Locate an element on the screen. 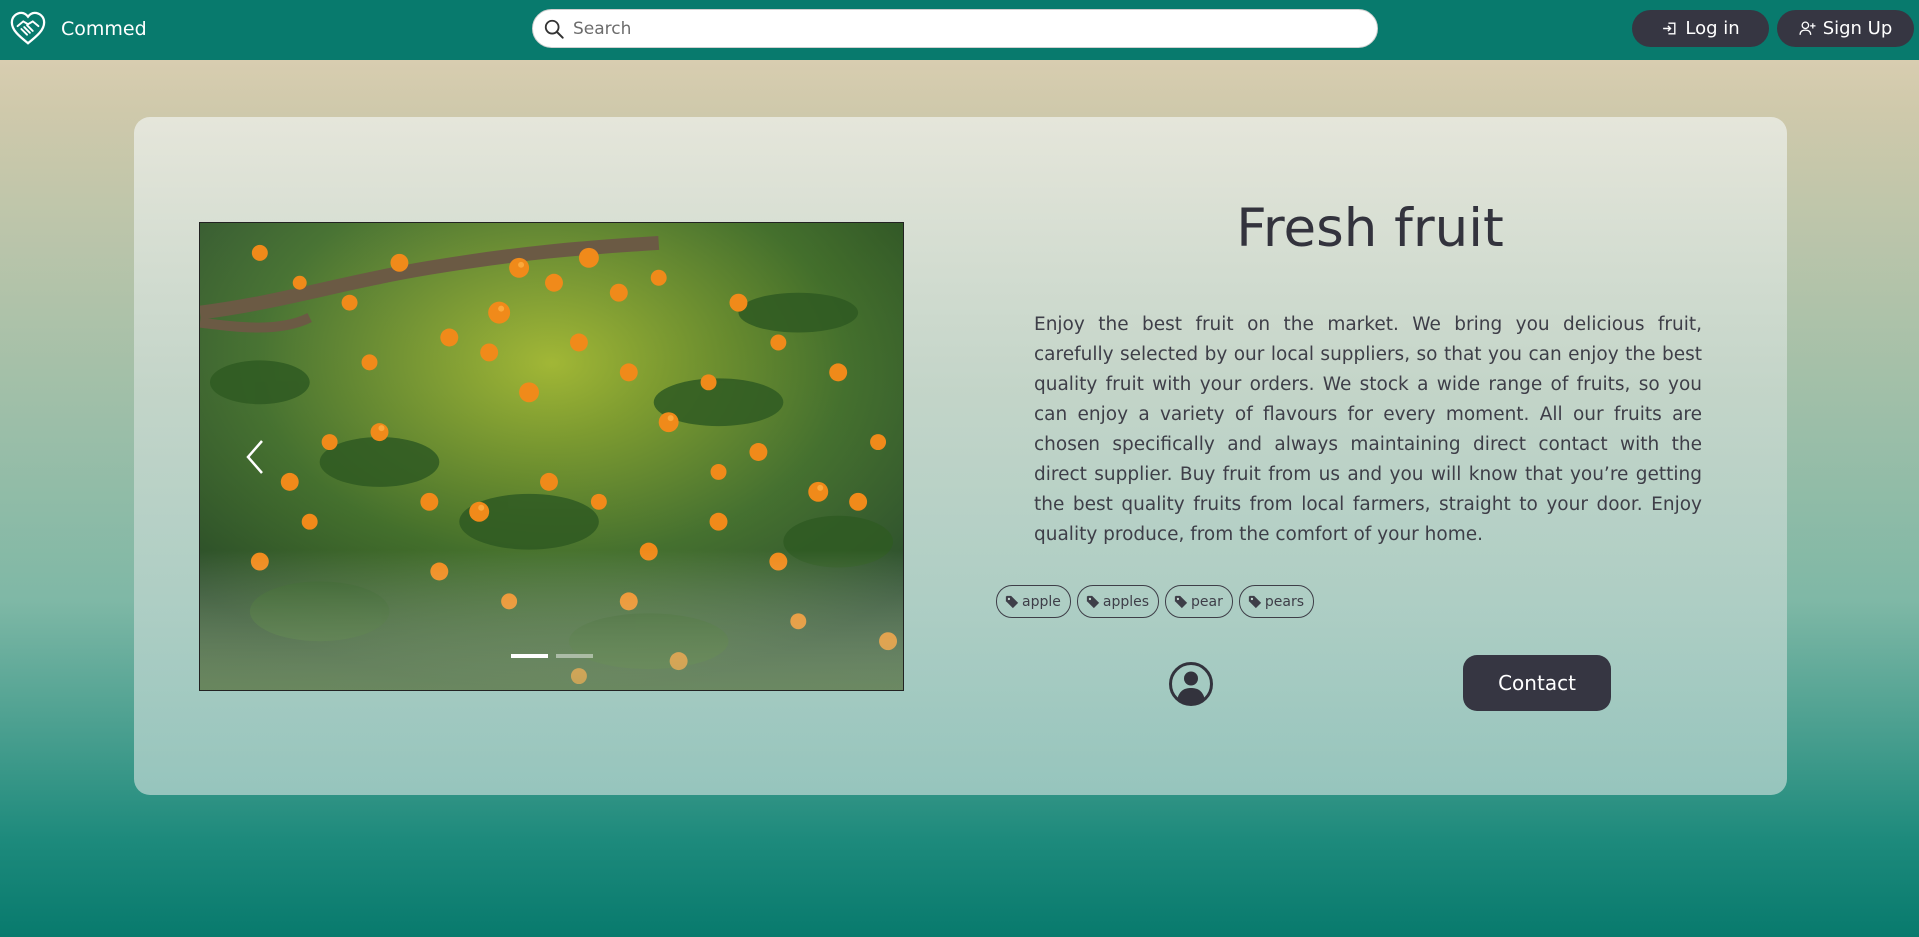 This screenshot has height=937, width=1919. person-plus-icon is located at coordinates (1807, 28).